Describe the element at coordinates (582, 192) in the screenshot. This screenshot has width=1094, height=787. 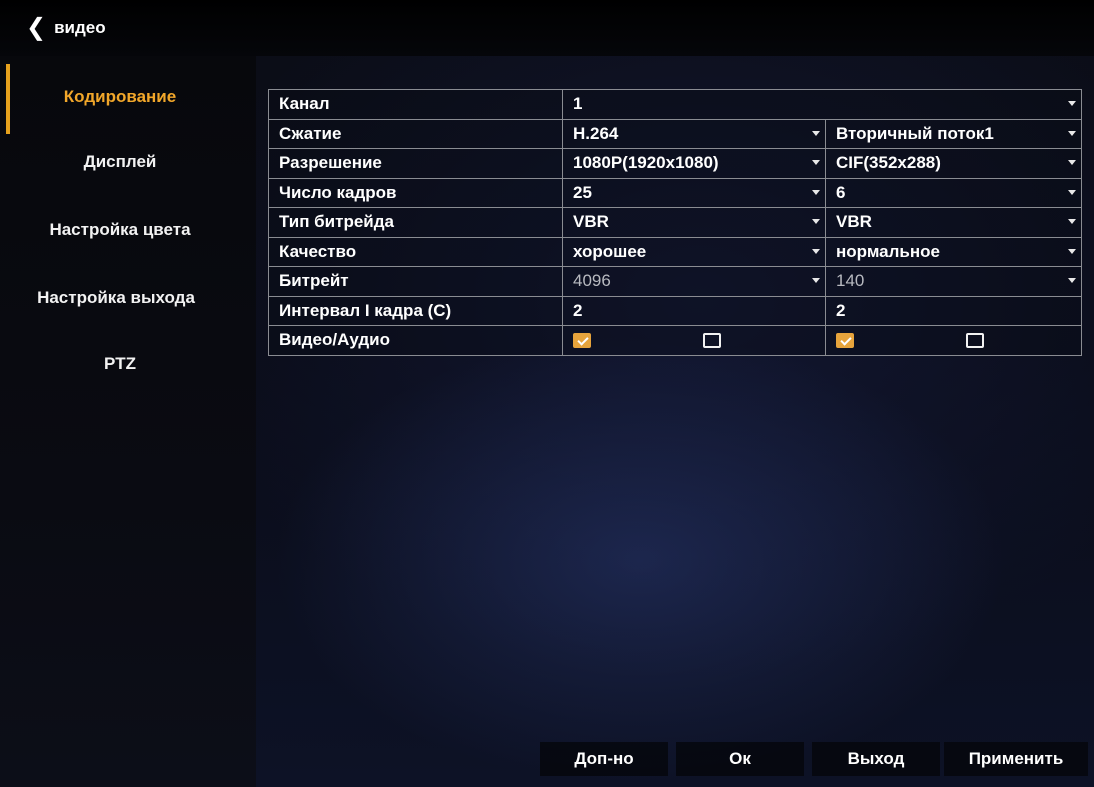
I see `main-framerate-value: 25` at that location.